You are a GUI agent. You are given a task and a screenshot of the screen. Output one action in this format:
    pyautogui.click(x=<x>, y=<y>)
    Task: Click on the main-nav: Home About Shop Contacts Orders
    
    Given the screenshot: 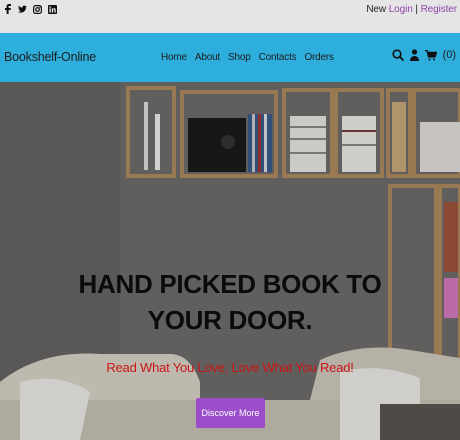 What is the action you would take?
    pyautogui.click(x=247, y=57)
    